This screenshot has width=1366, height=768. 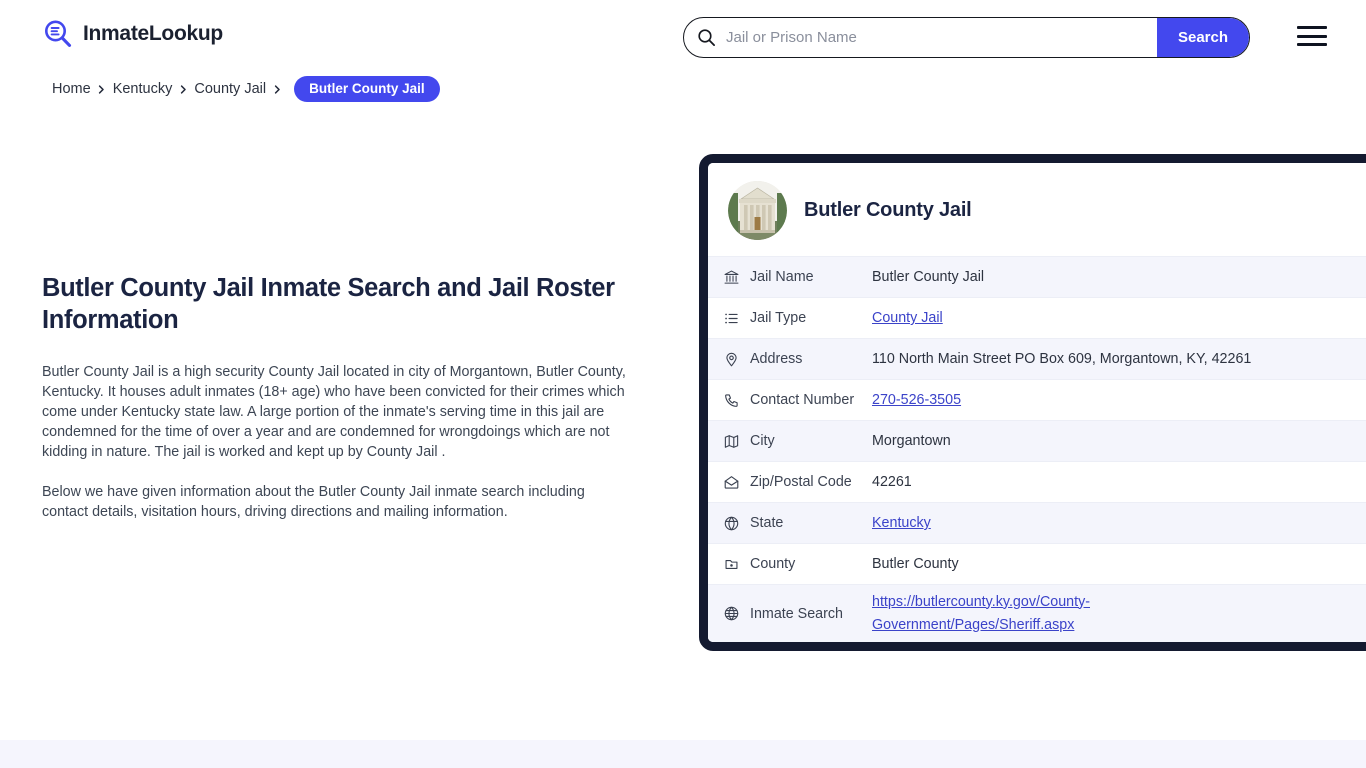 What do you see at coordinates (911, 441) in the screenshot?
I see `row-value: Morgantown` at bounding box center [911, 441].